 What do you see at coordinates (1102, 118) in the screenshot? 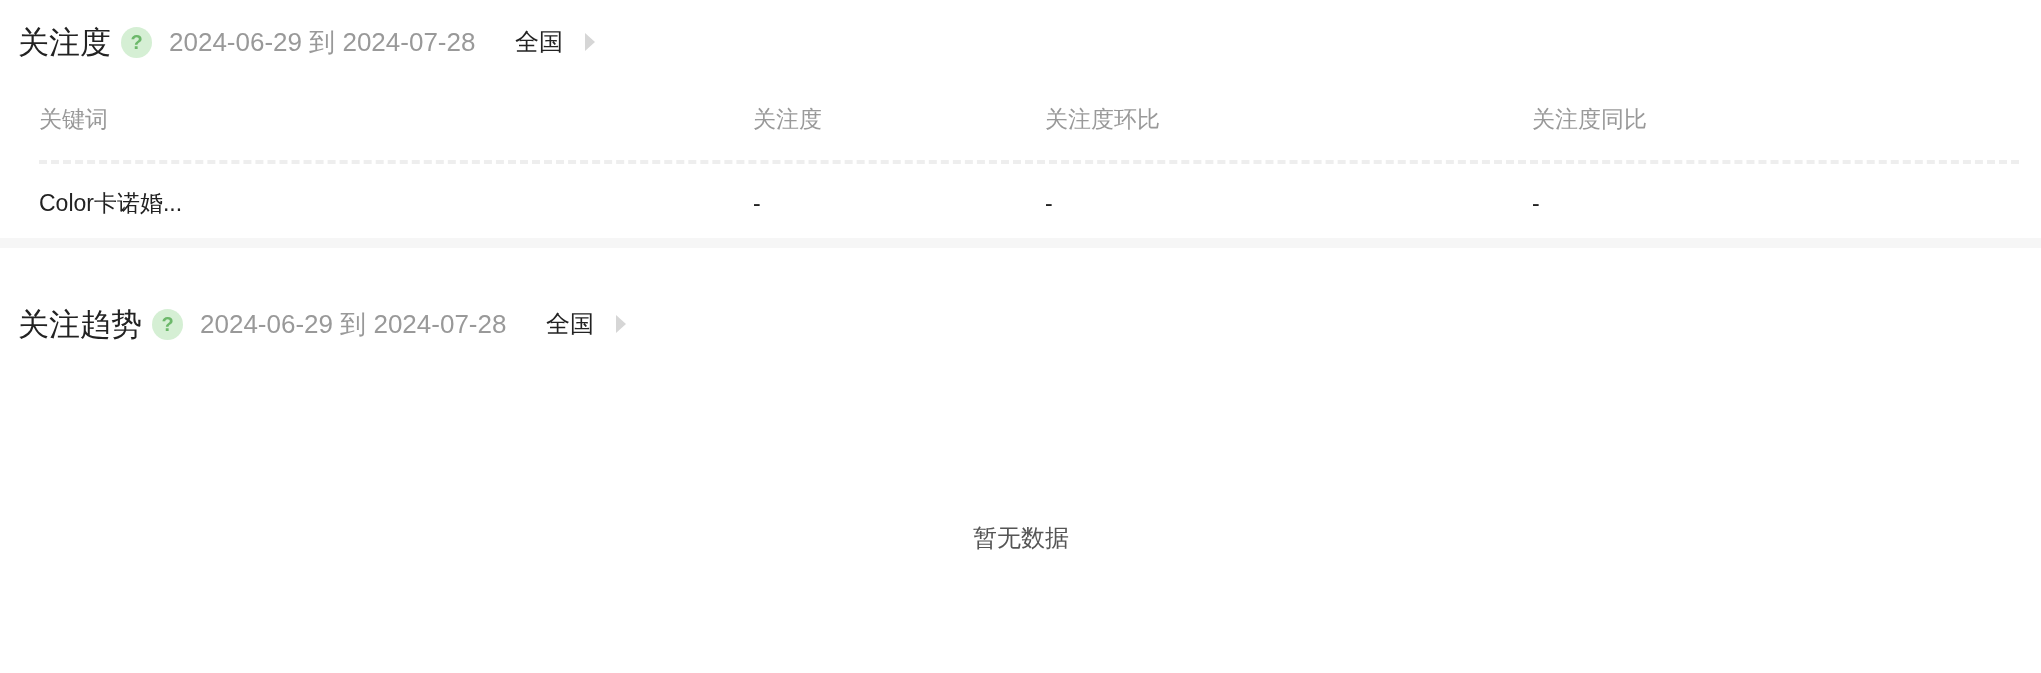
I see `column-header: 关注度环比` at bounding box center [1102, 118].